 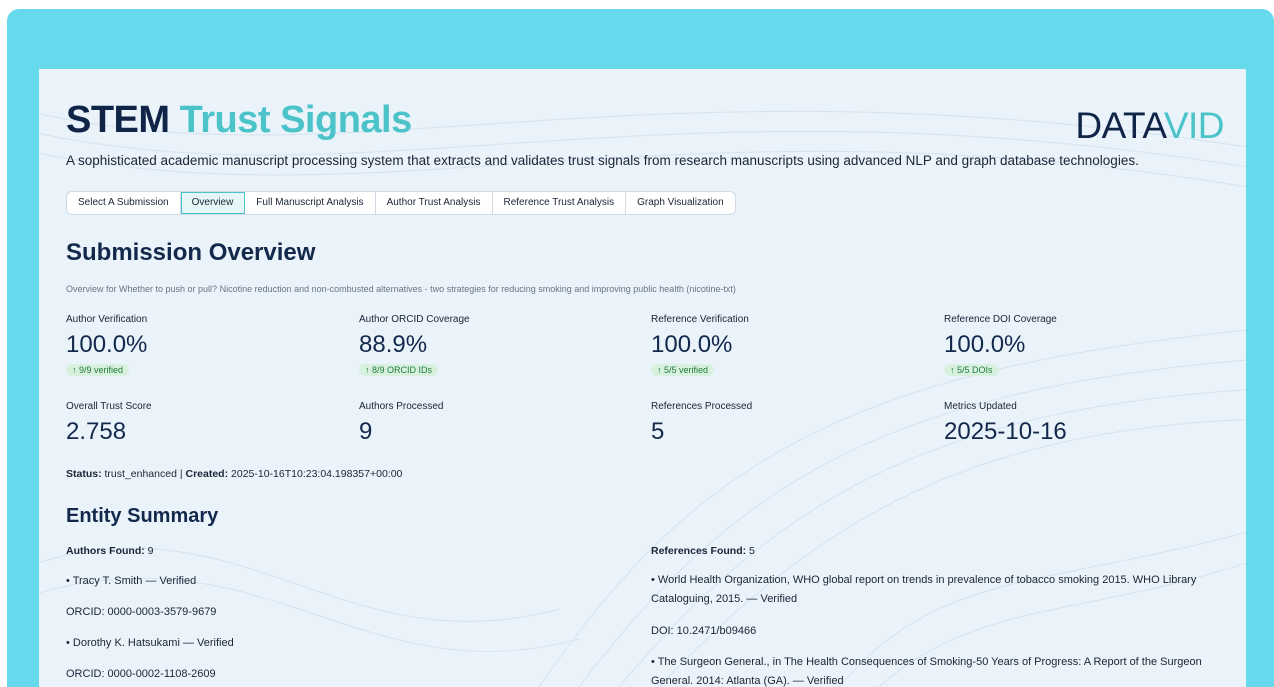 What do you see at coordinates (206, 423) in the screenshot?
I see `metric-overall-trust-score: Overall Trust Score 2.758` at bounding box center [206, 423].